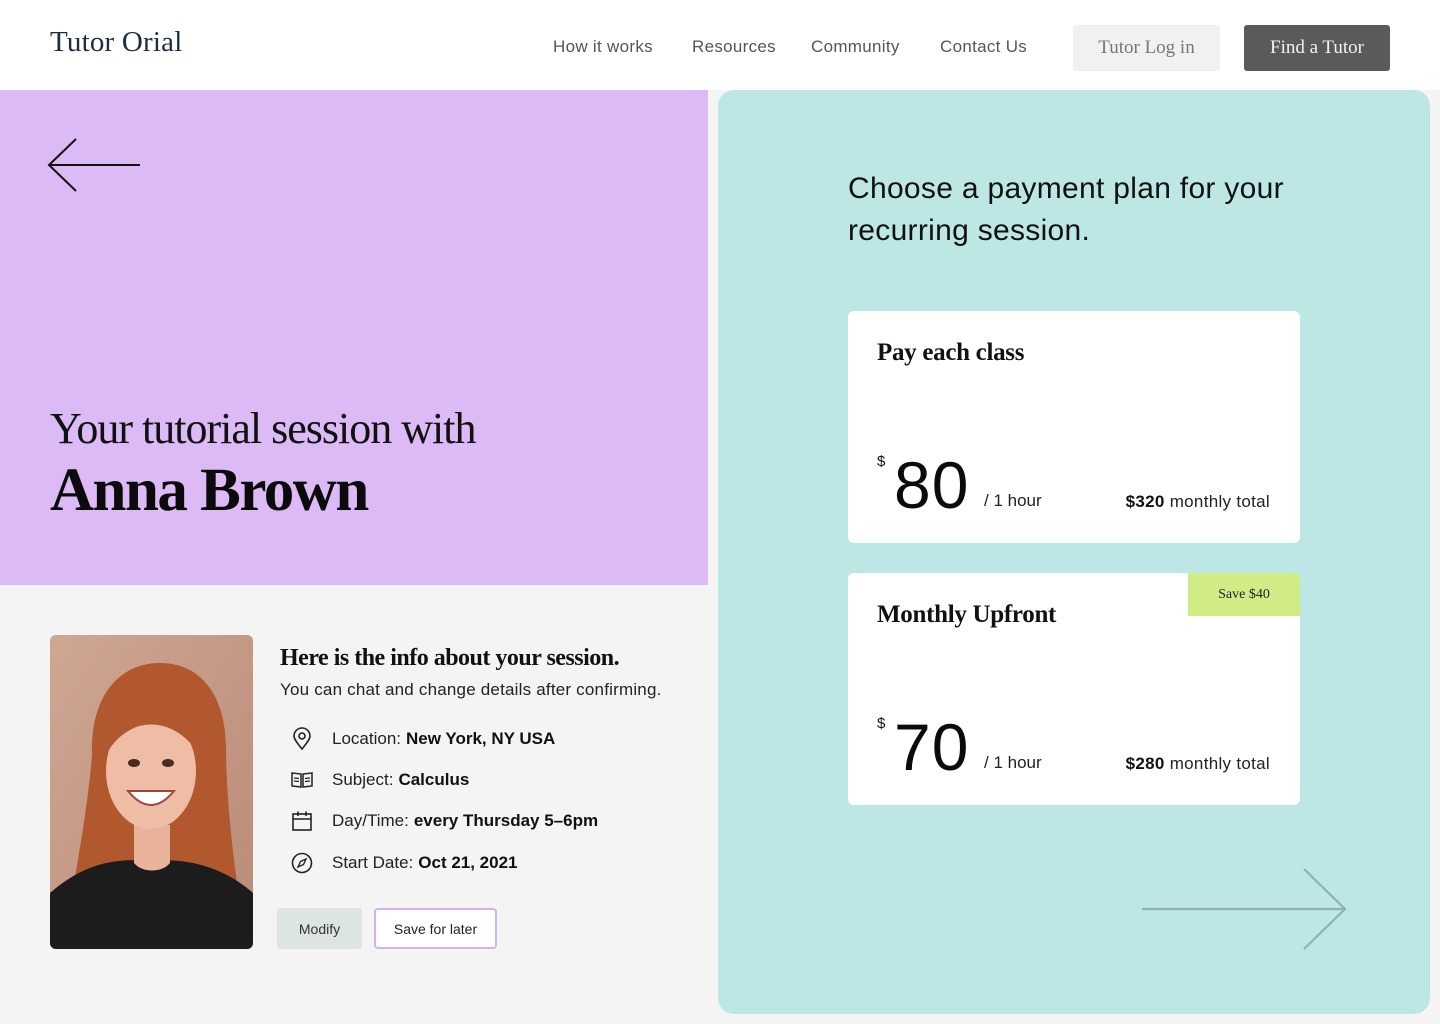 The width and height of the screenshot is (1440, 1024). Describe the element at coordinates (319, 928) in the screenshot. I see `modify-button: Modify` at that location.